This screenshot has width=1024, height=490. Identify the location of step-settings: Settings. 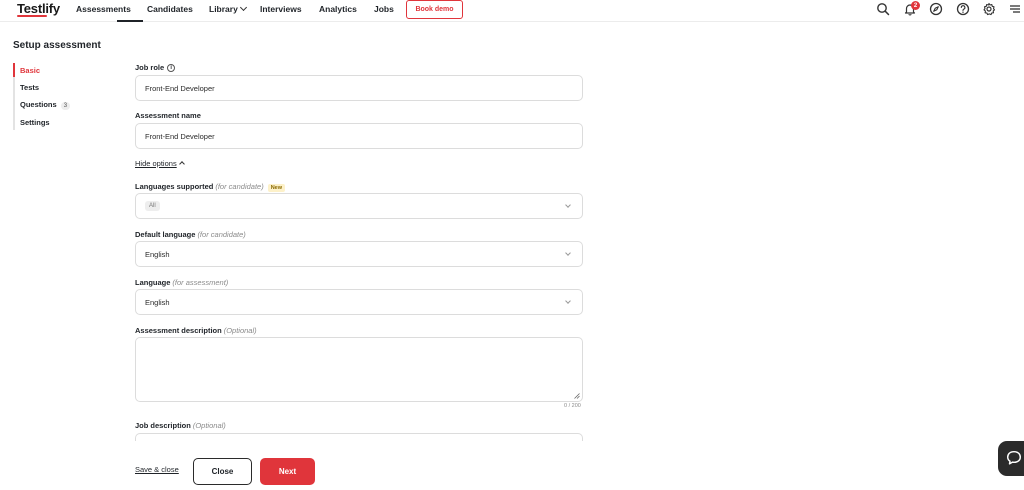
(35, 122).